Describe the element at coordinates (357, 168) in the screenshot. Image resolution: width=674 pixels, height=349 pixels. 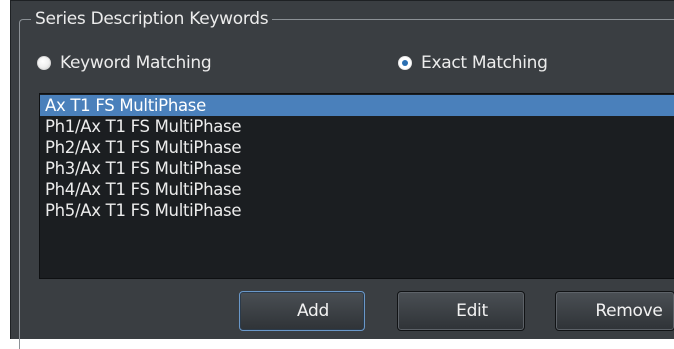
I see `list-item: Ph3/Ax T1 FS MultiPhase` at that location.